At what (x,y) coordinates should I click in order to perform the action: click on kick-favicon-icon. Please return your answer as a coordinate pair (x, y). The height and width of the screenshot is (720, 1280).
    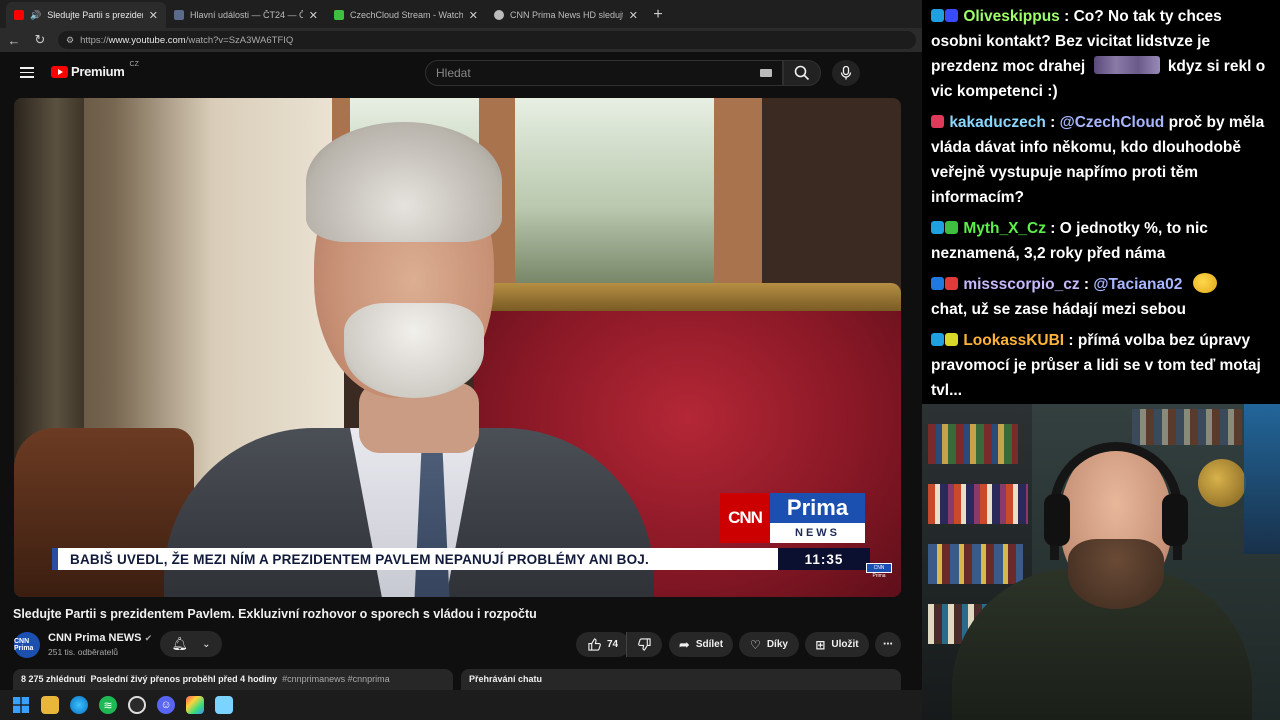
    Looking at the image, I should click on (339, 15).